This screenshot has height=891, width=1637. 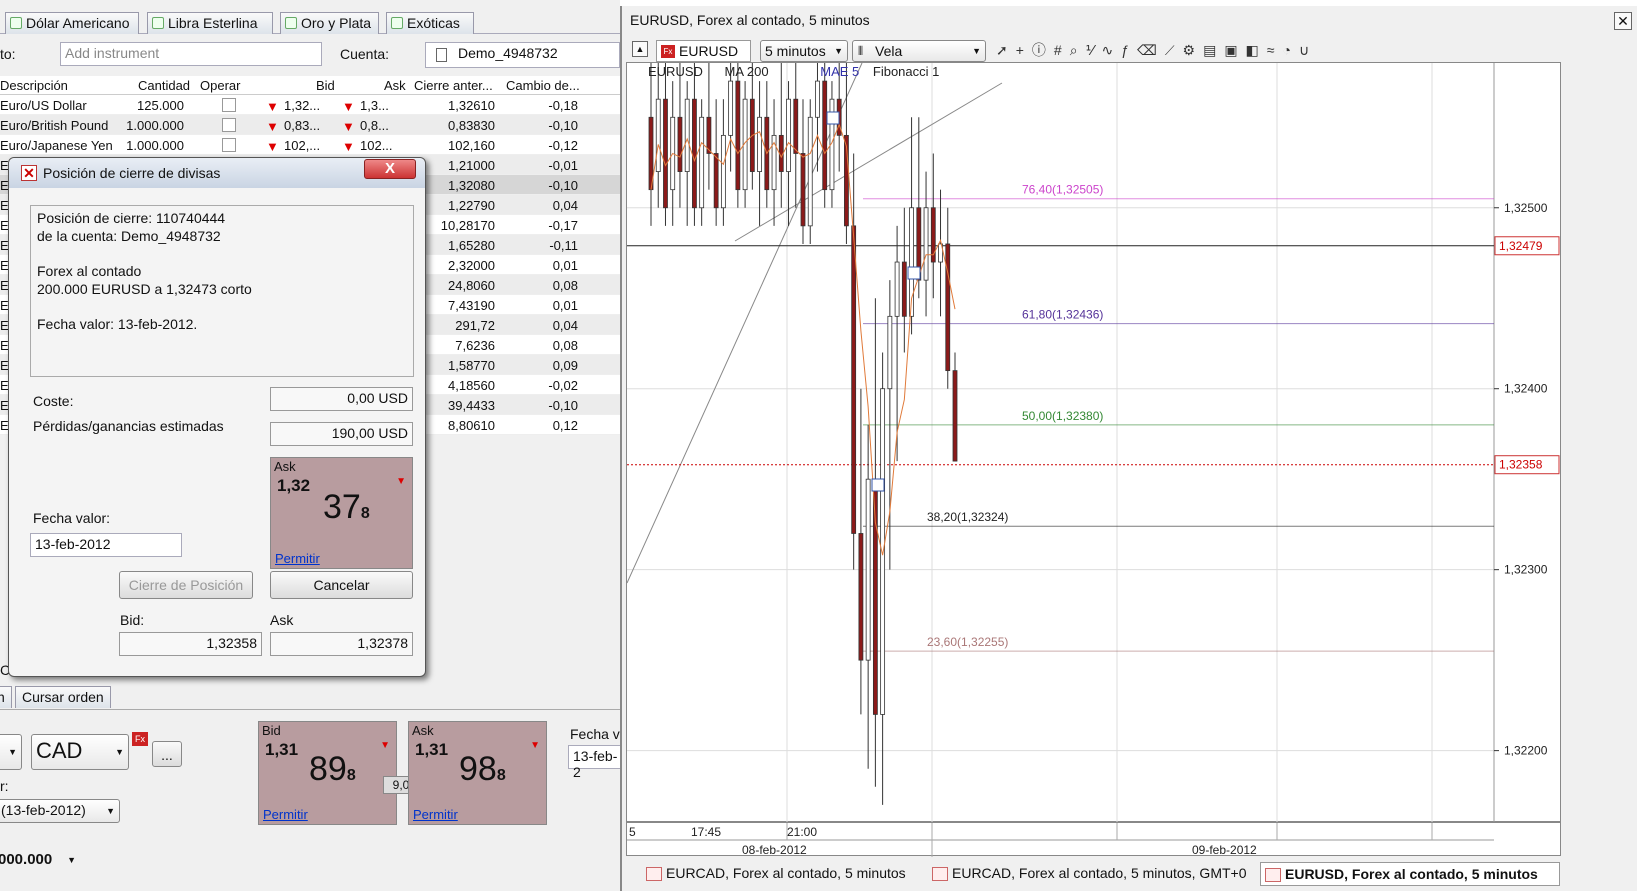 I want to click on date-select: (13-feb-2012) ▼, so click(x=60, y=811).